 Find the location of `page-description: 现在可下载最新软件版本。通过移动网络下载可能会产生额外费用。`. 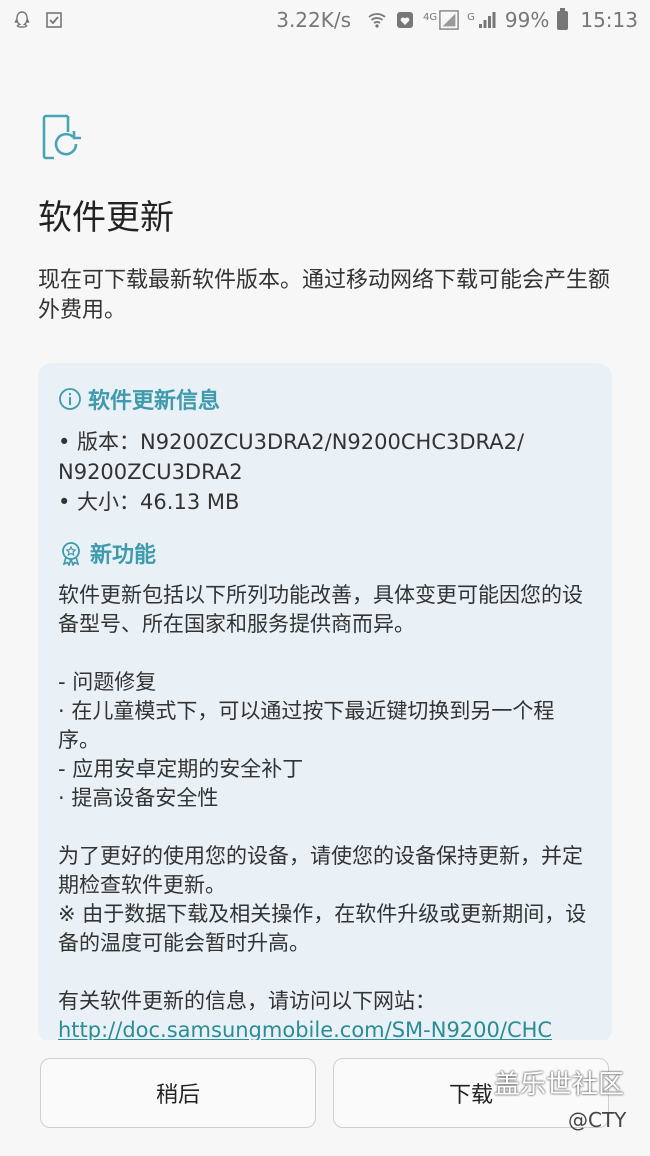

page-description: 现在可下载最新软件版本。通过移动网络下载可能会产生额外费用。 is located at coordinates (324, 295).